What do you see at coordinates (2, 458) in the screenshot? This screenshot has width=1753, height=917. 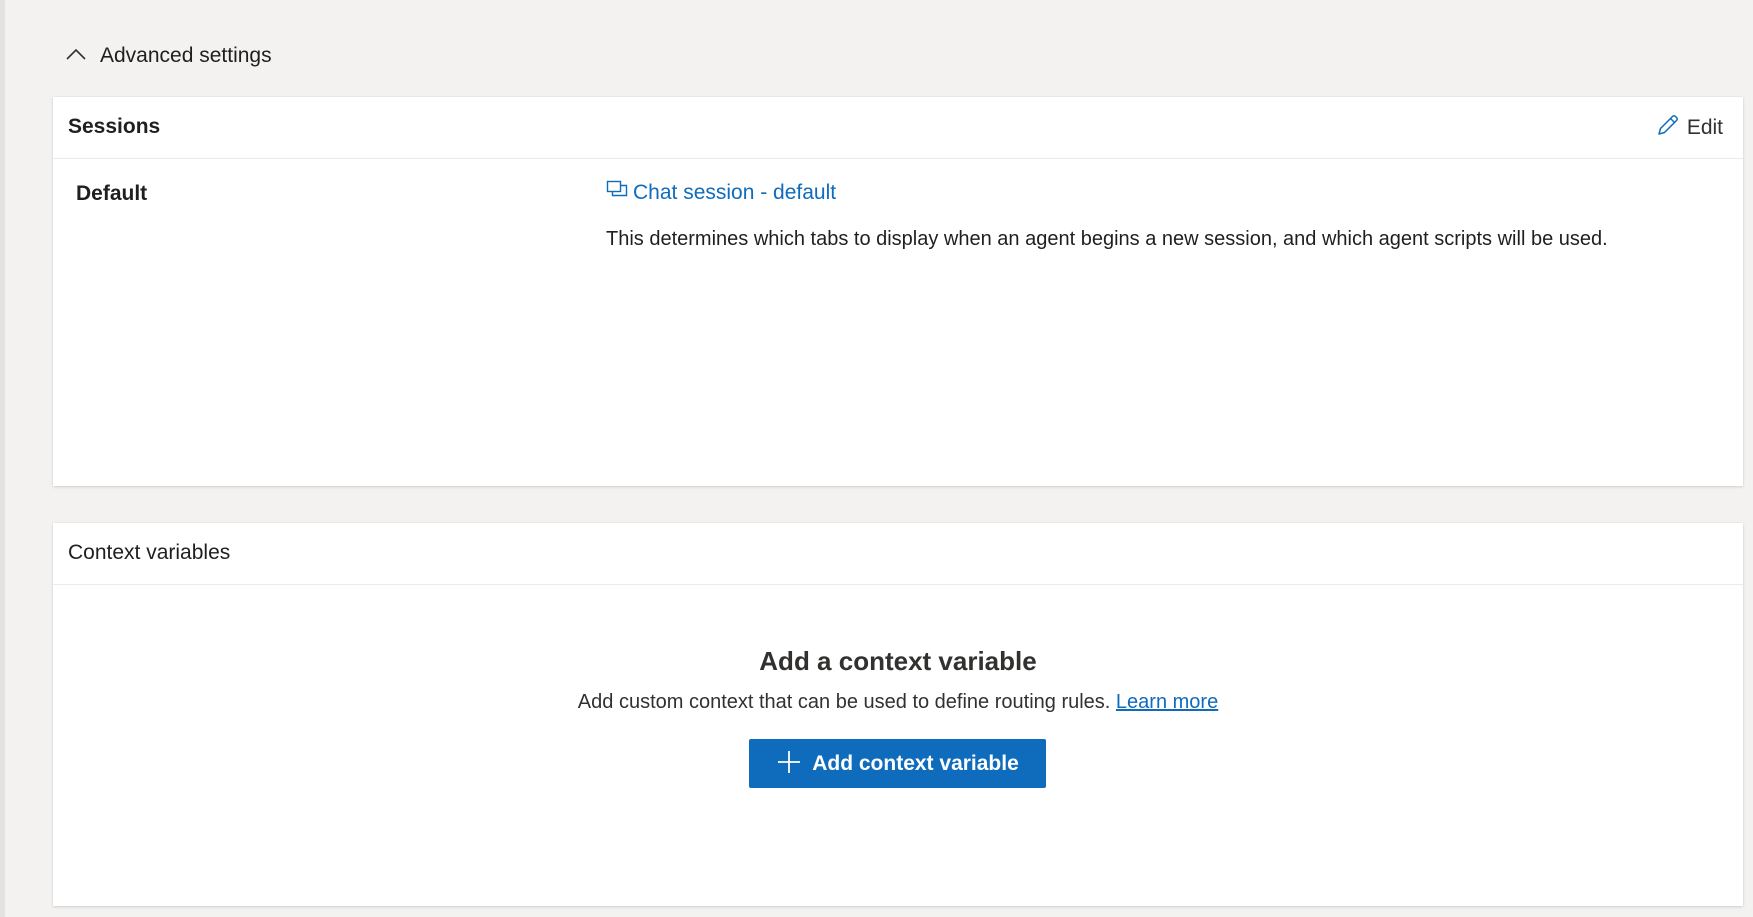 I see `left-border` at bounding box center [2, 458].